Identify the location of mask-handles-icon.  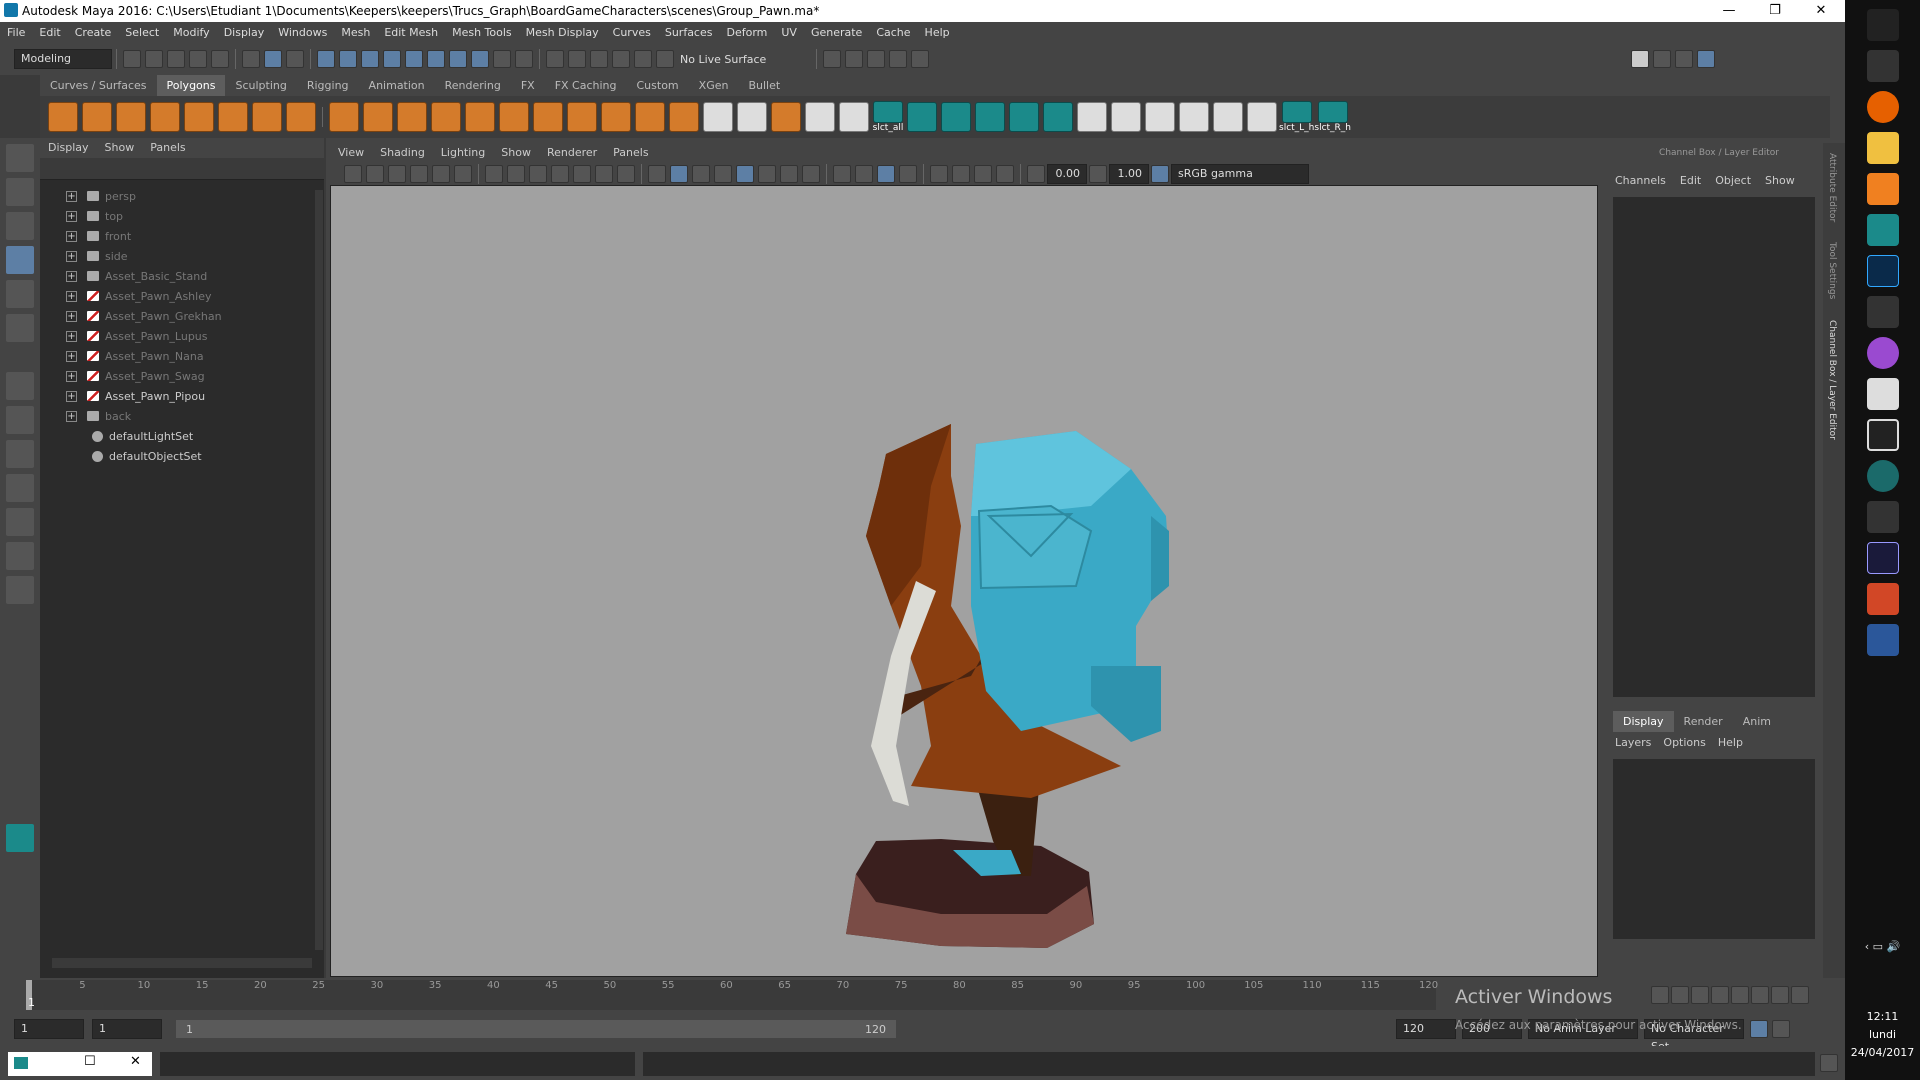
(326, 59).